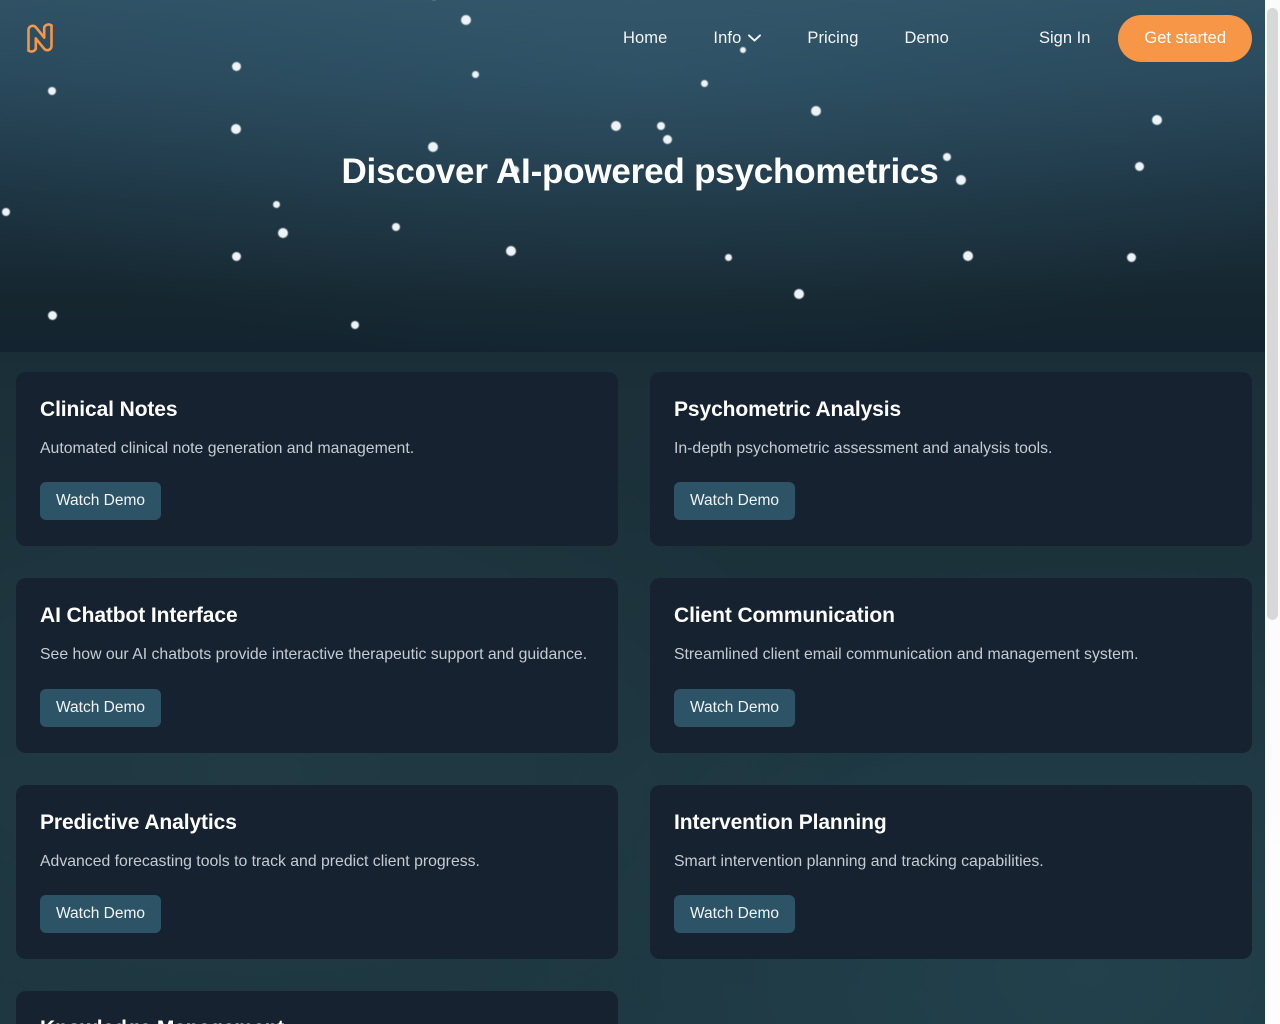 This screenshot has height=1024, width=1280. I want to click on nav-link-home: Home, so click(645, 38).